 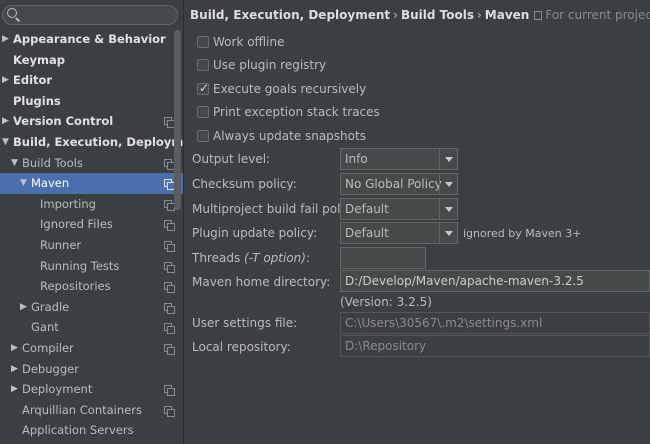 What do you see at coordinates (68, 203) in the screenshot?
I see `sidebar-item-label: Importing` at bounding box center [68, 203].